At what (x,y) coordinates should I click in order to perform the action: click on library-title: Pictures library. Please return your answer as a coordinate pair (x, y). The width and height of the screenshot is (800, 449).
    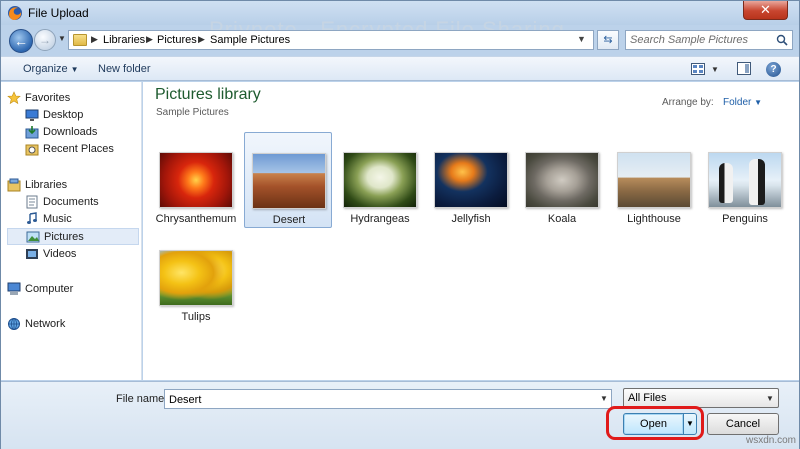
    Looking at the image, I should click on (208, 94).